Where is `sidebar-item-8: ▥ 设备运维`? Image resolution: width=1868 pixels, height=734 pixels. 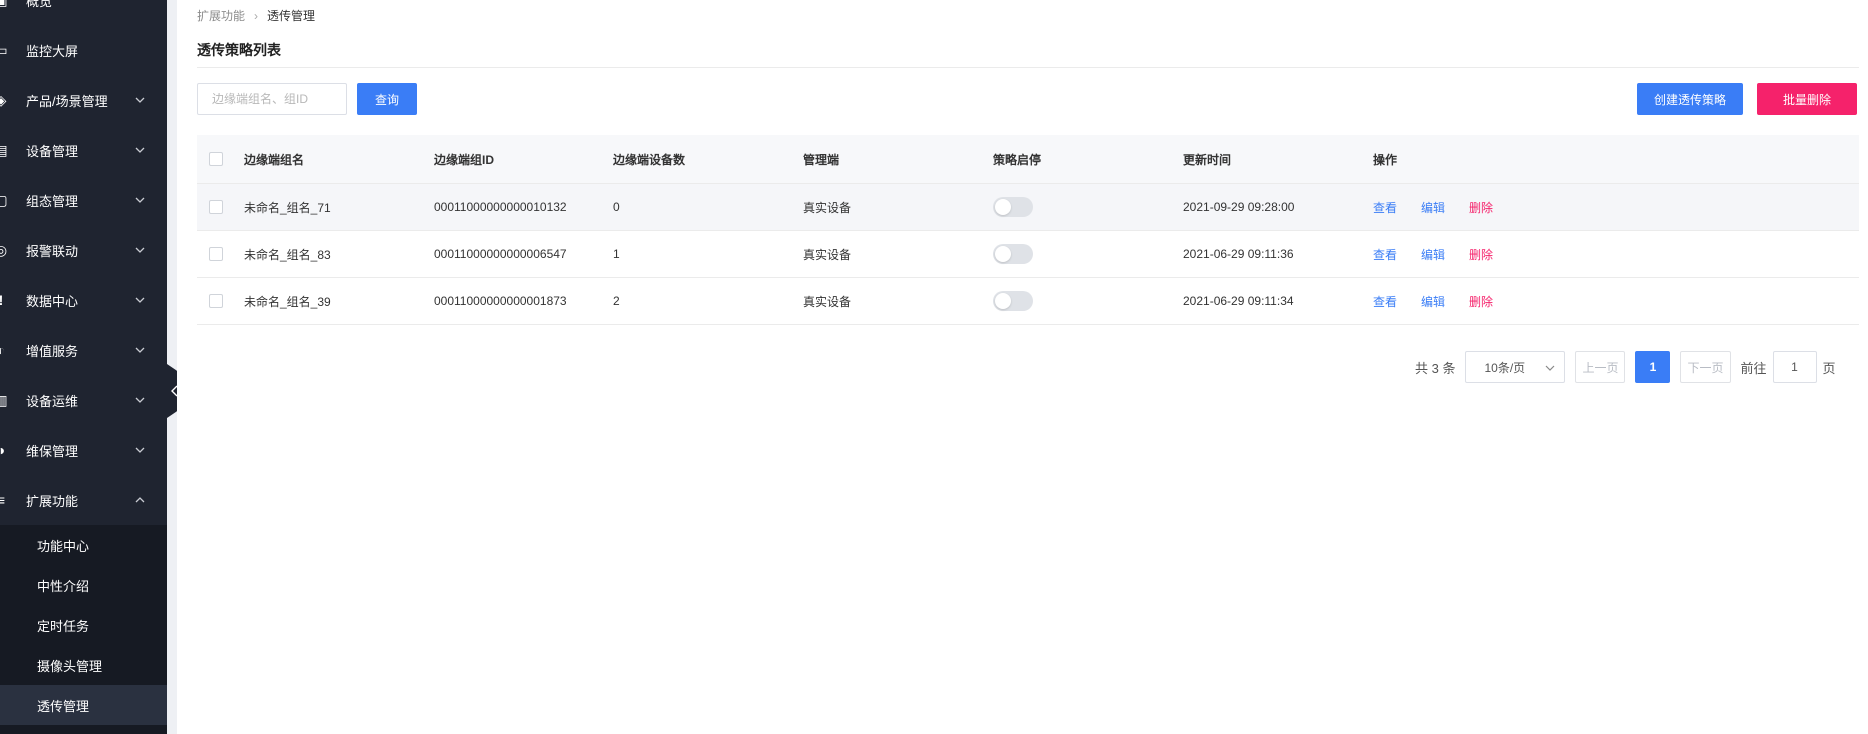 sidebar-item-8: ▥ 设备运维 is located at coordinates (83, 400).